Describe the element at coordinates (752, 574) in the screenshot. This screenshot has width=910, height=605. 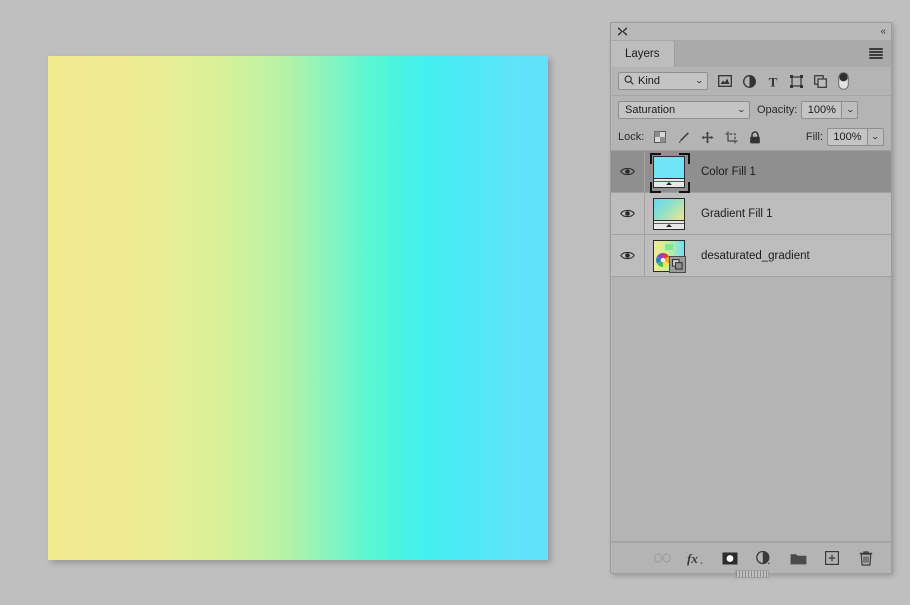
I see `panel-resize-grip` at that location.